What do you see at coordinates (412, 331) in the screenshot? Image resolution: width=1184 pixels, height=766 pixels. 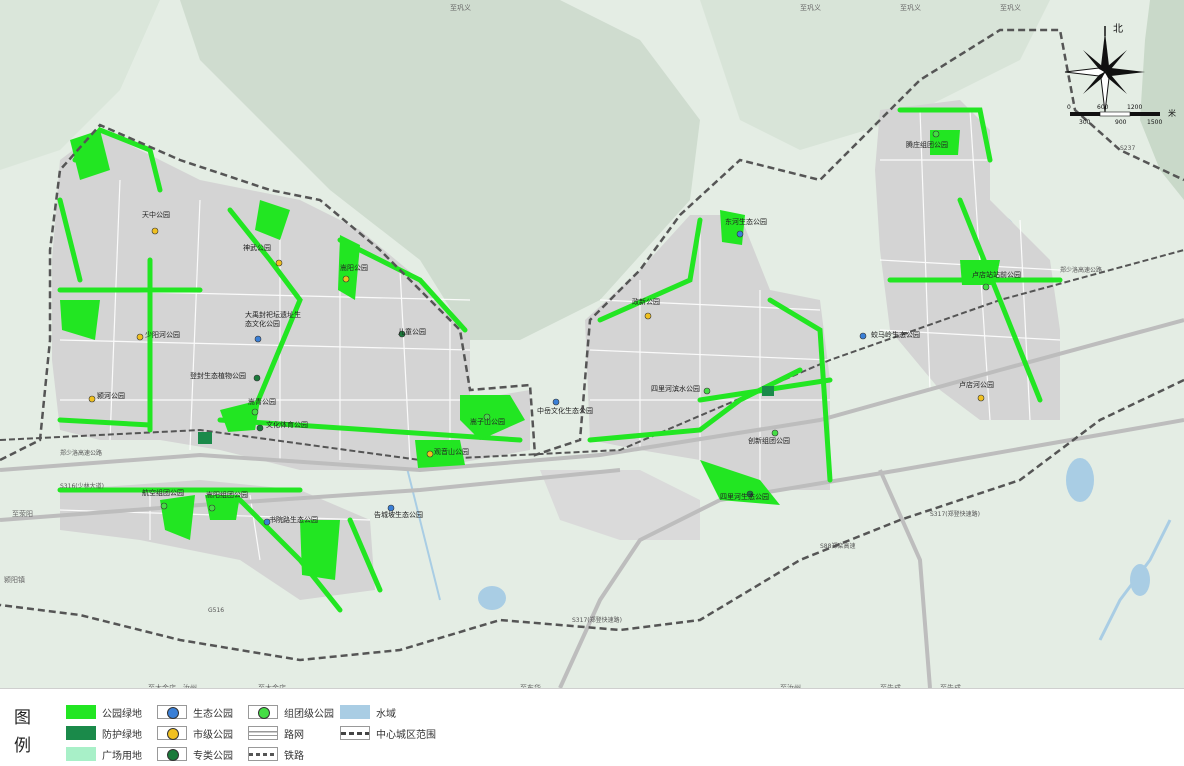 I see `park-label: 儿童公园` at bounding box center [412, 331].